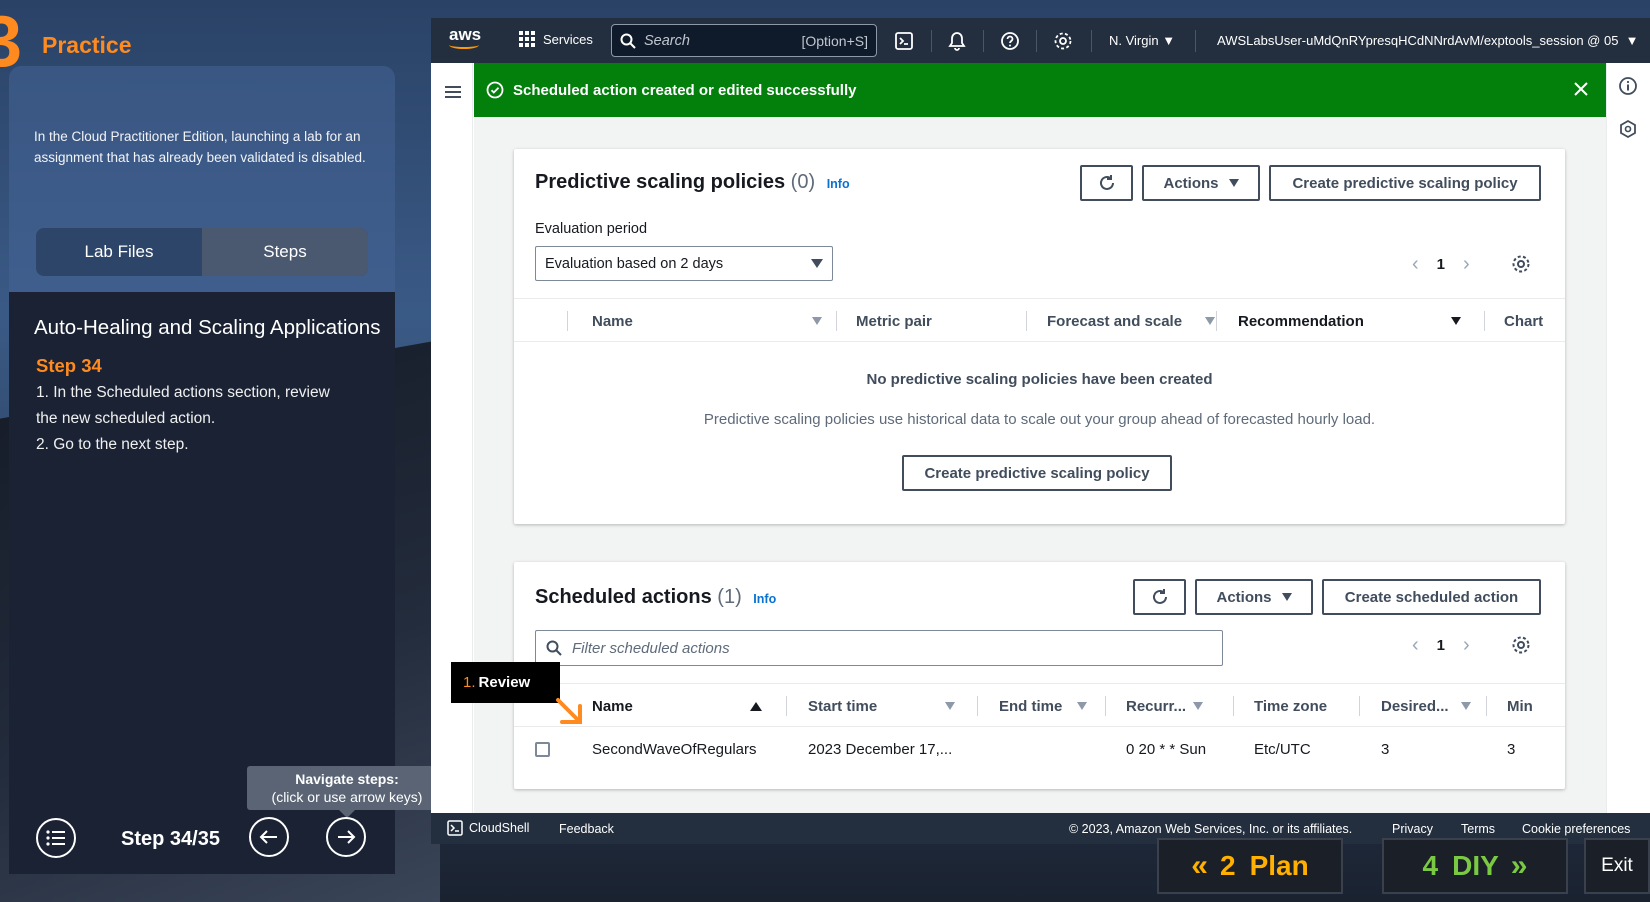  I want to click on row-checkbox, so click(542, 749).